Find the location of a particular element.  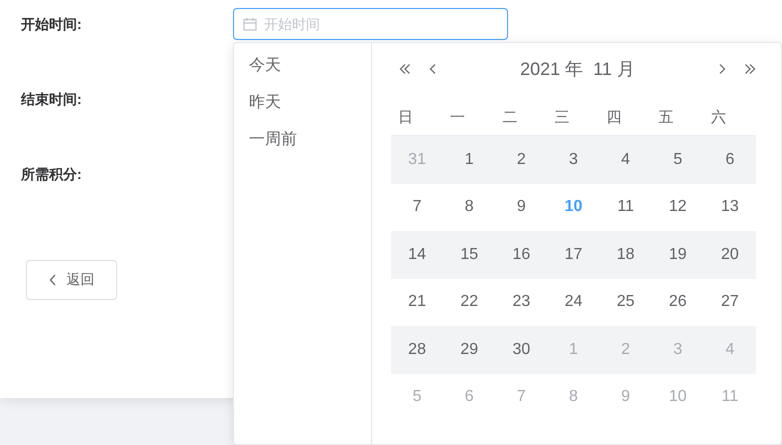

day-cell: 16 is located at coordinates (521, 255).